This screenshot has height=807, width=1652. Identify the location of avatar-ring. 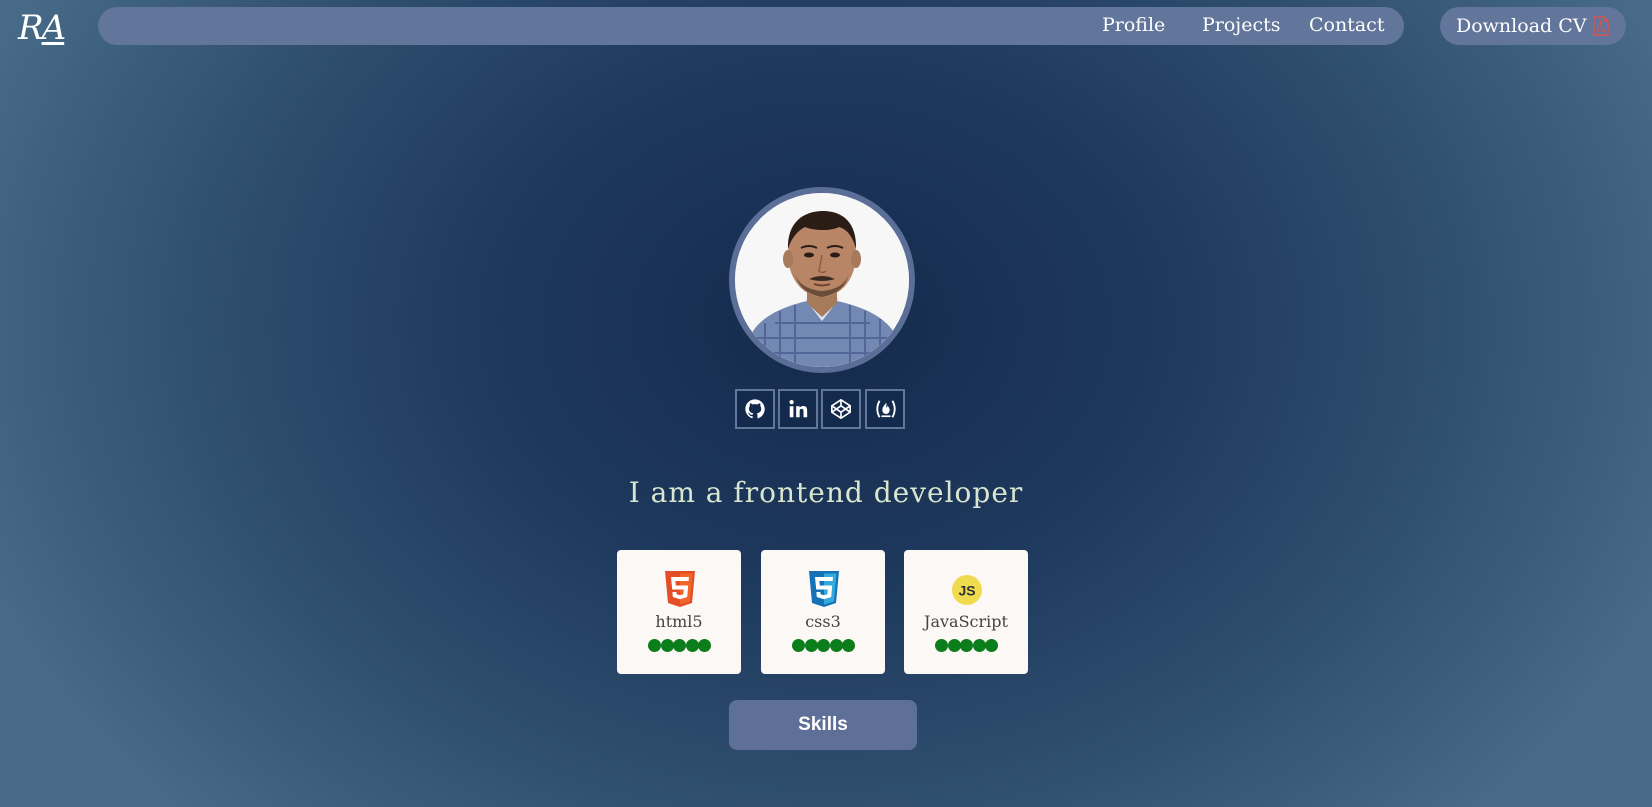
(822, 280).